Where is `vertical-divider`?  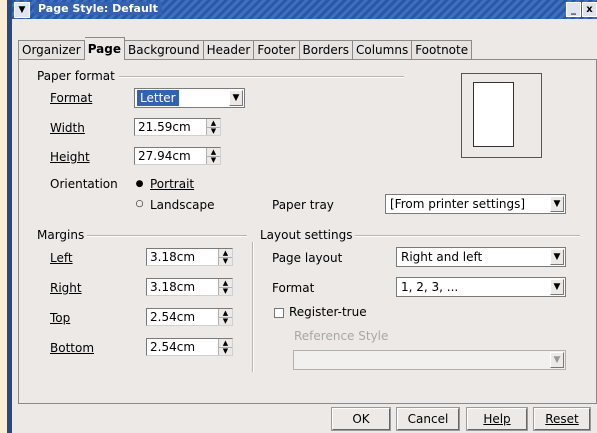
vertical-divider is located at coordinates (253, 307).